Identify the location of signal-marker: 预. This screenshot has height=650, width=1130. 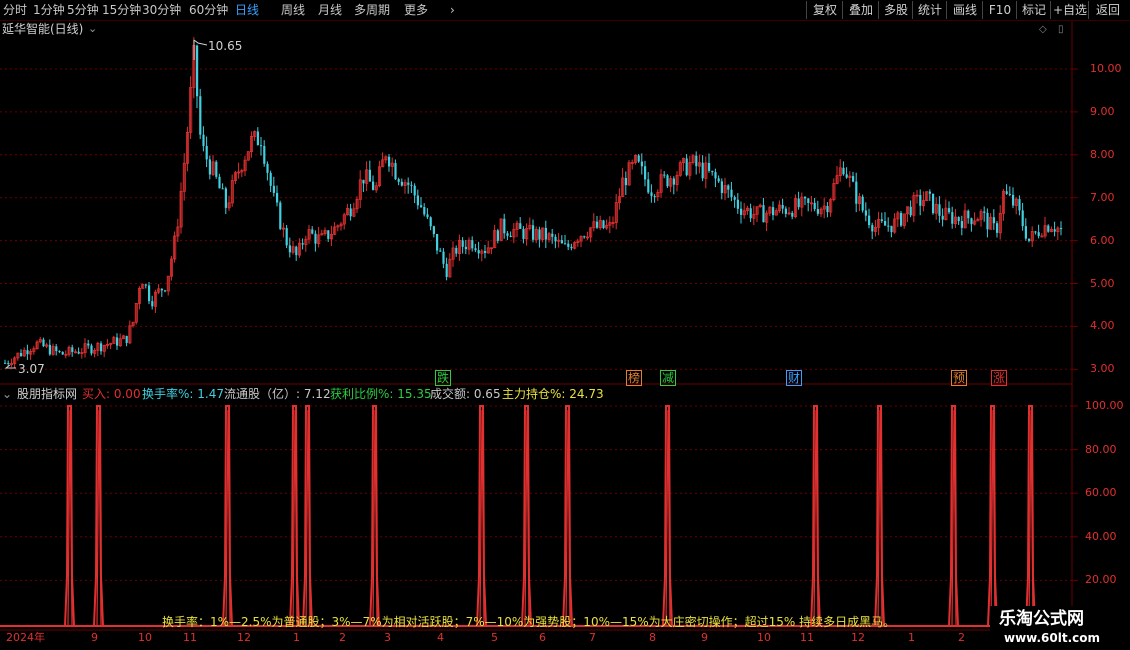
(959, 378).